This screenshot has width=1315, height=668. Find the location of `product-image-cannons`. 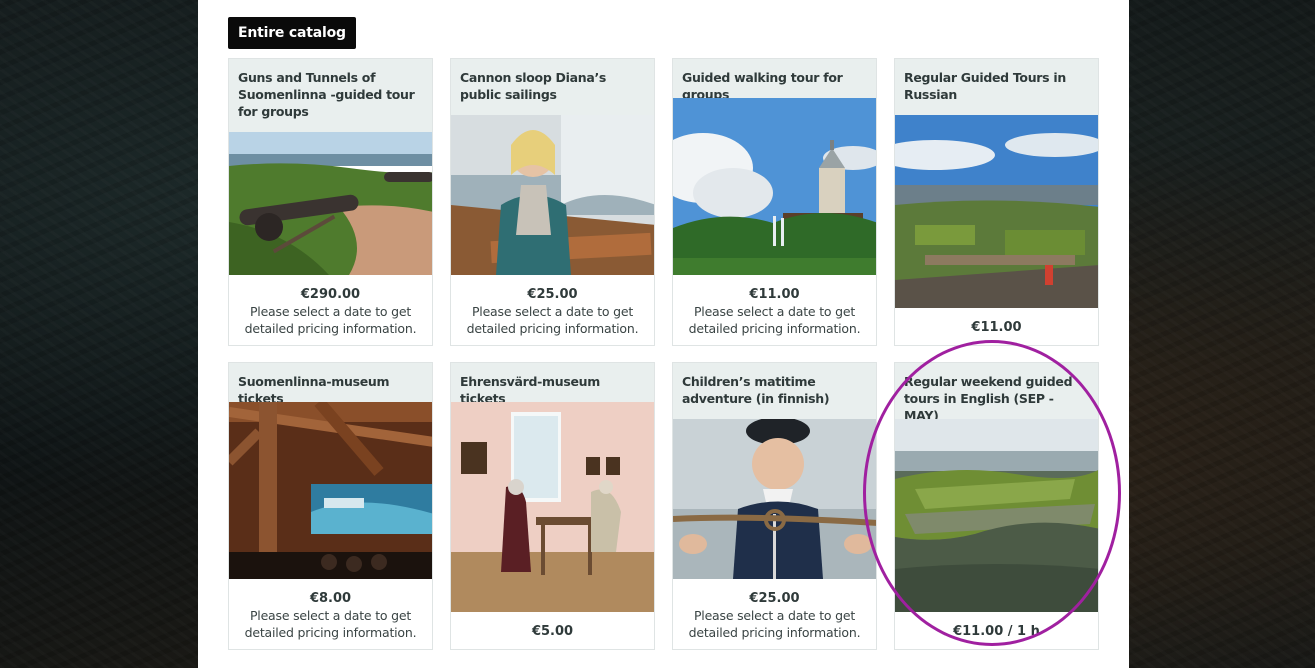

product-image-cannons is located at coordinates (330, 203).